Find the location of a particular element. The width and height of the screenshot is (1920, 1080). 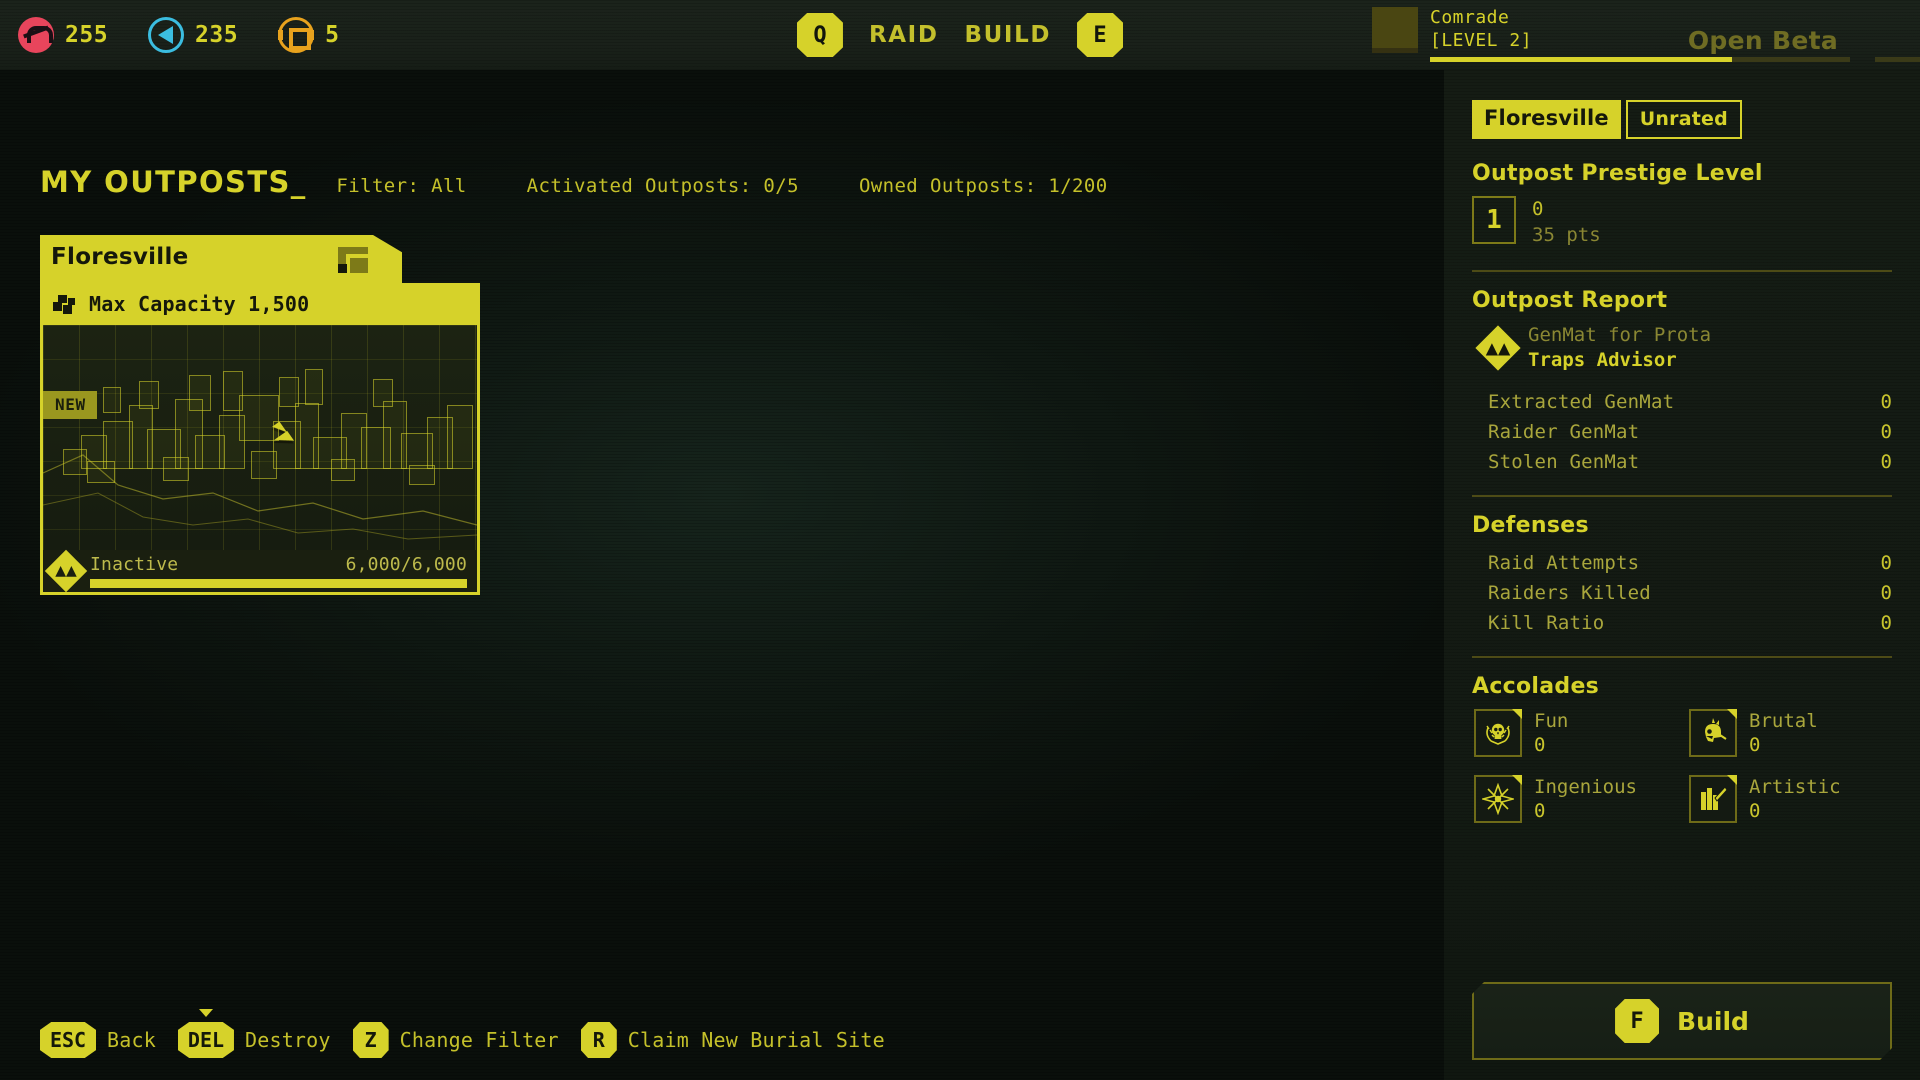

avatar is located at coordinates (1395, 30).